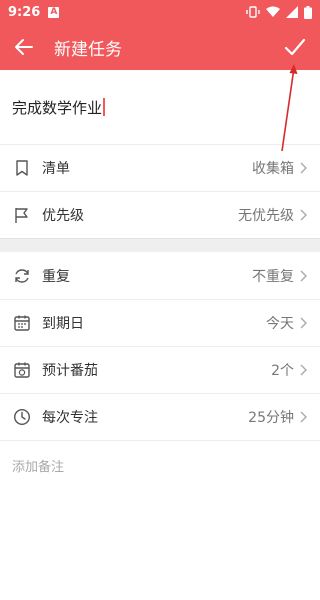 The image size is (320, 600). I want to click on row-list: 清单 收集箱, so click(160, 167).